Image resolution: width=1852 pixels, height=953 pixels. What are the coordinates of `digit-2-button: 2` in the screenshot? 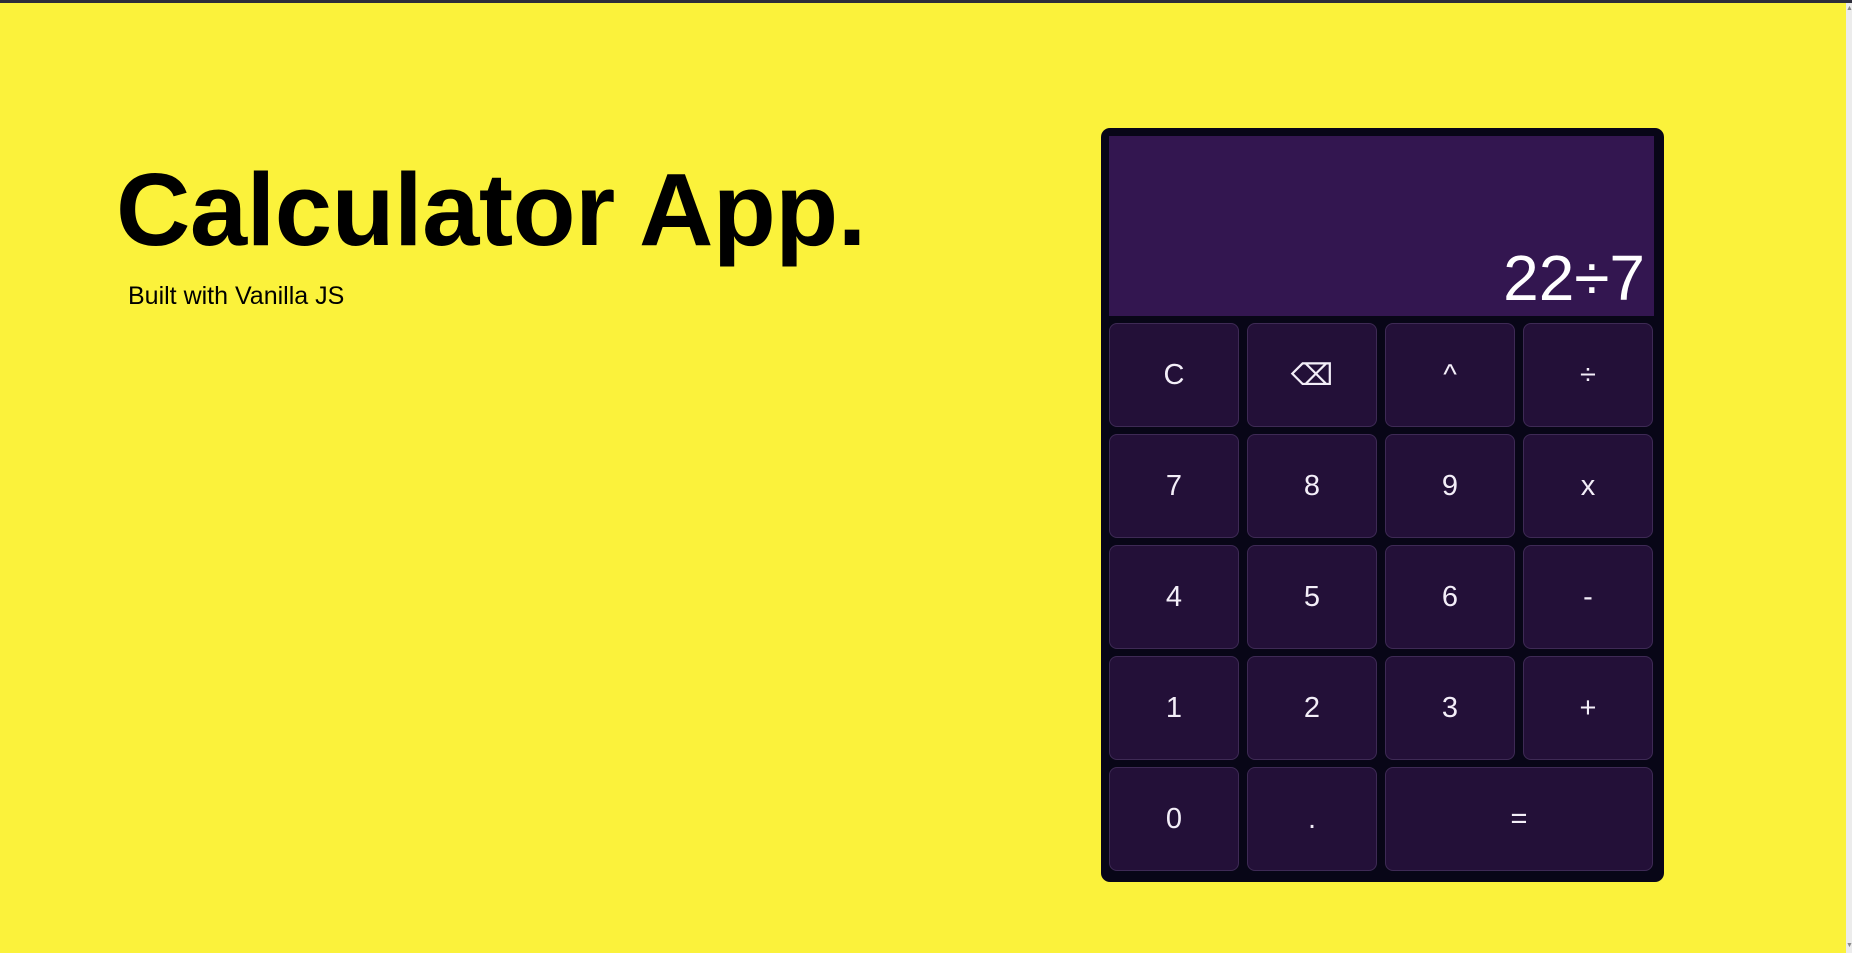 It's located at (1312, 708).